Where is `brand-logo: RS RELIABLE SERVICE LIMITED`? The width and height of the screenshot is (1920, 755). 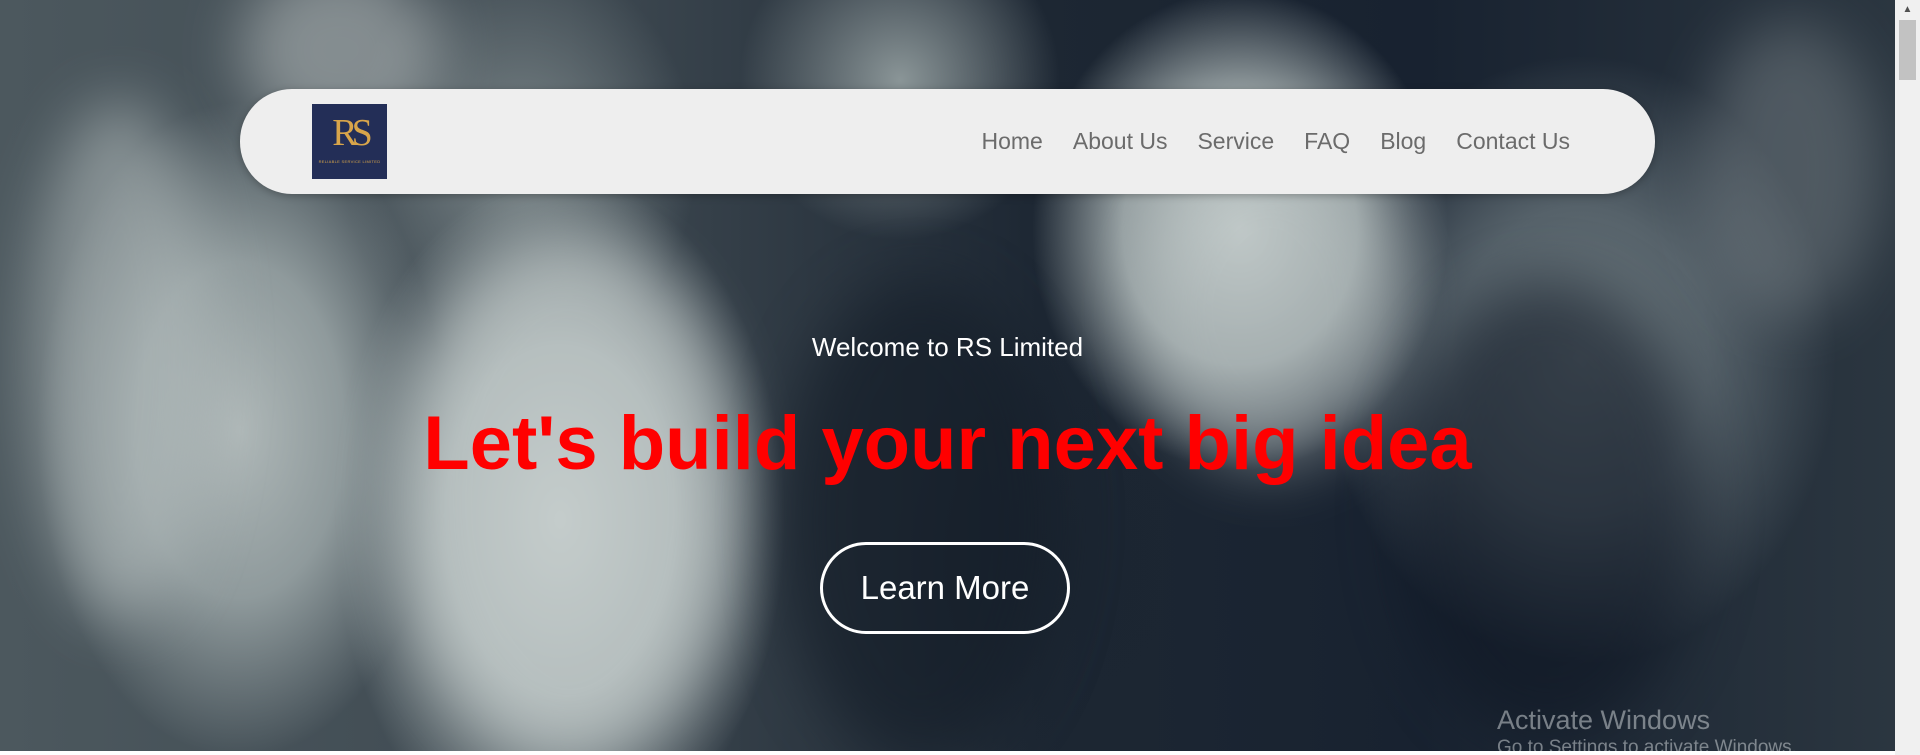 brand-logo: RS RELIABLE SERVICE LIMITED is located at coordinates (349, 141).